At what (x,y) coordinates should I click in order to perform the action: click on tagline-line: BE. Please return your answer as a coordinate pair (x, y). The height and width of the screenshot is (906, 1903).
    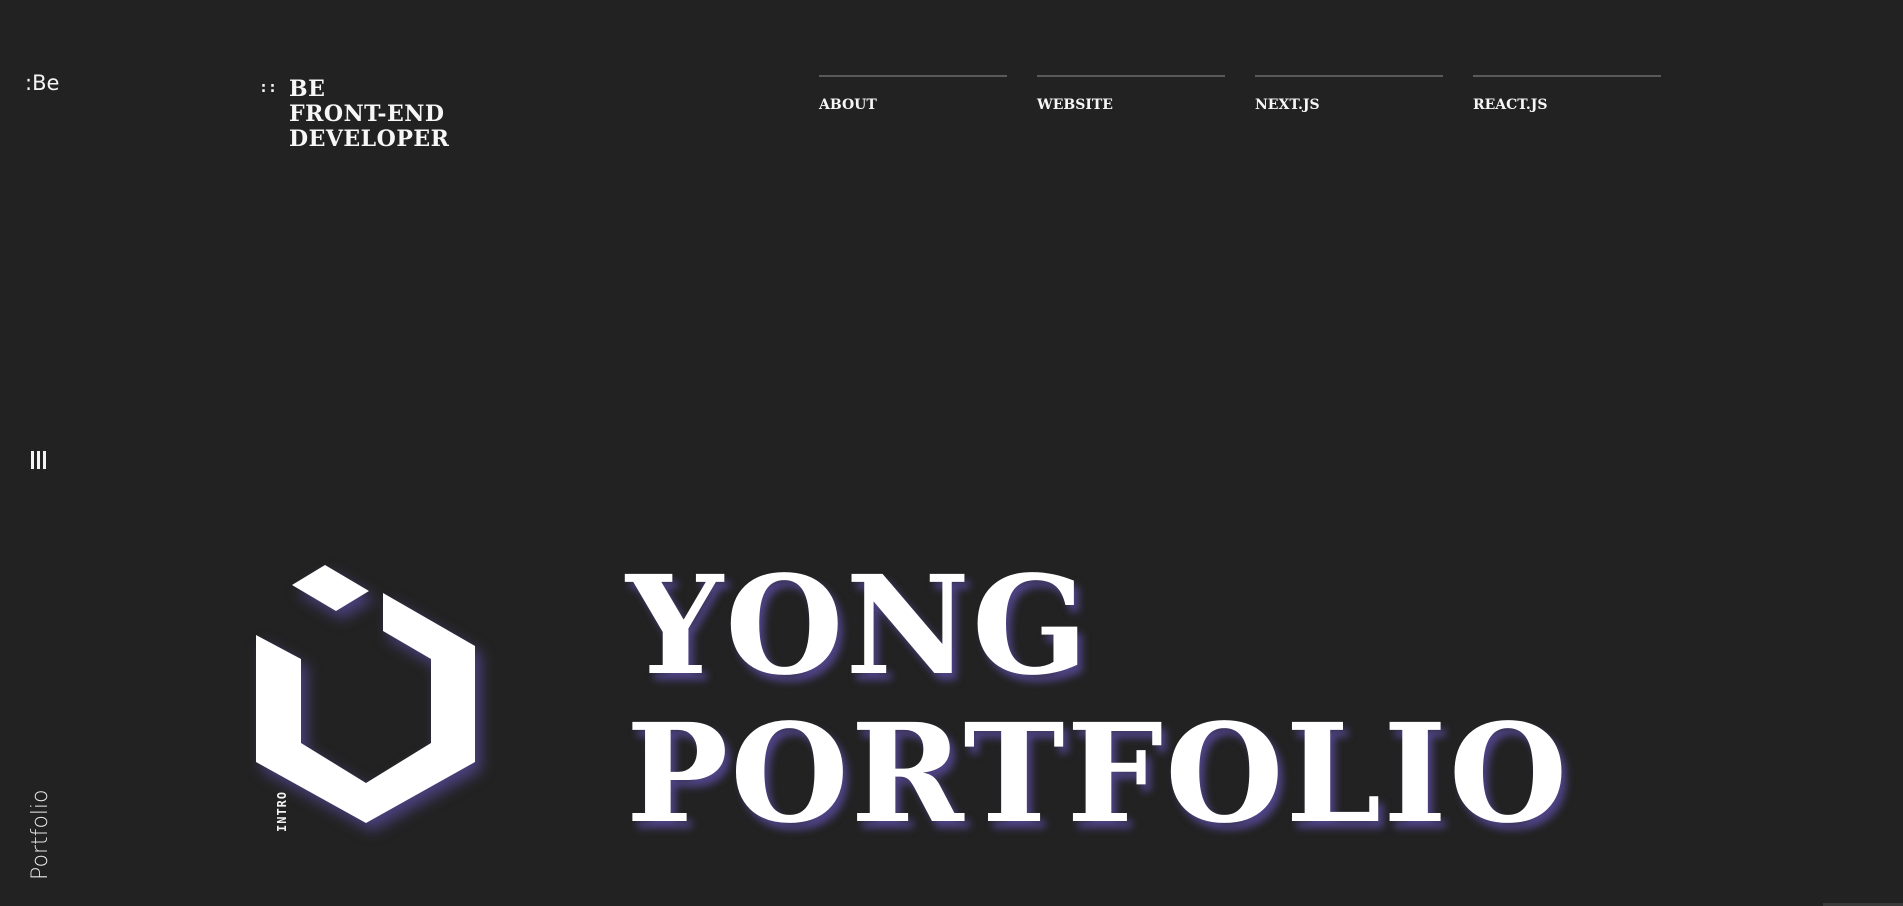
    Looking at the image, I should click on (307, 89).